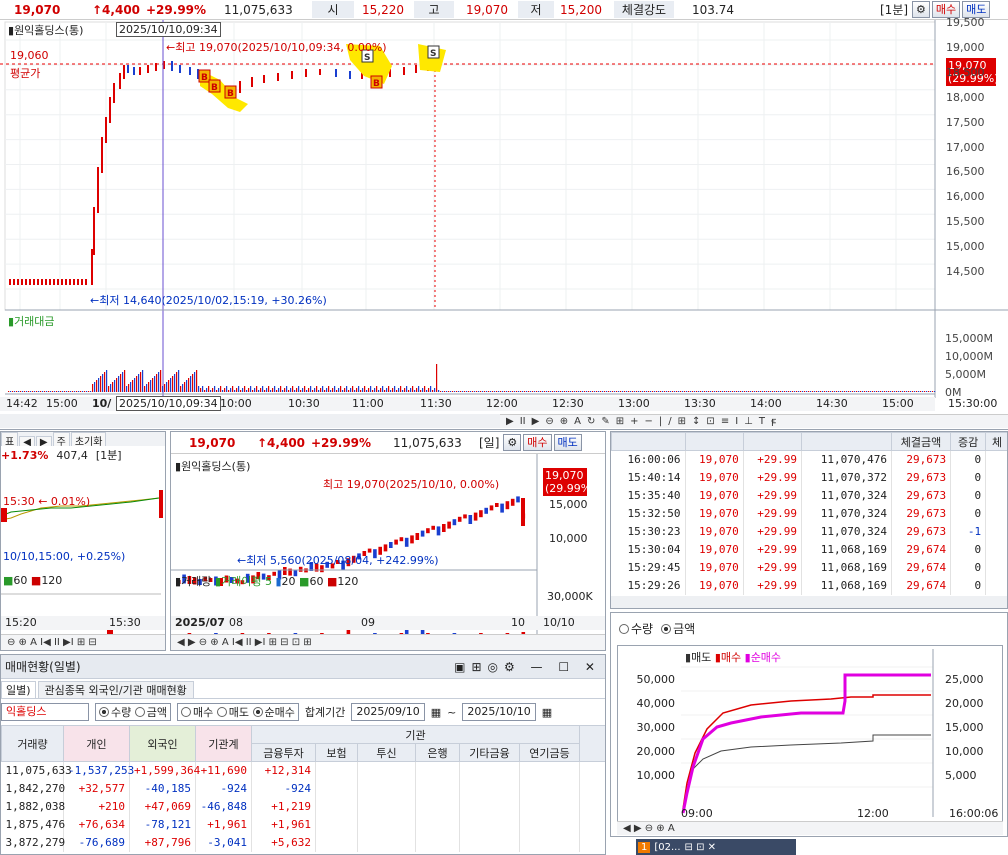 The height and width of the screenshot is (855, 1008). Describe the element at coordinates (656, 727) in the screenshot. I see `flow-ytick-left: 30,000` at that location.